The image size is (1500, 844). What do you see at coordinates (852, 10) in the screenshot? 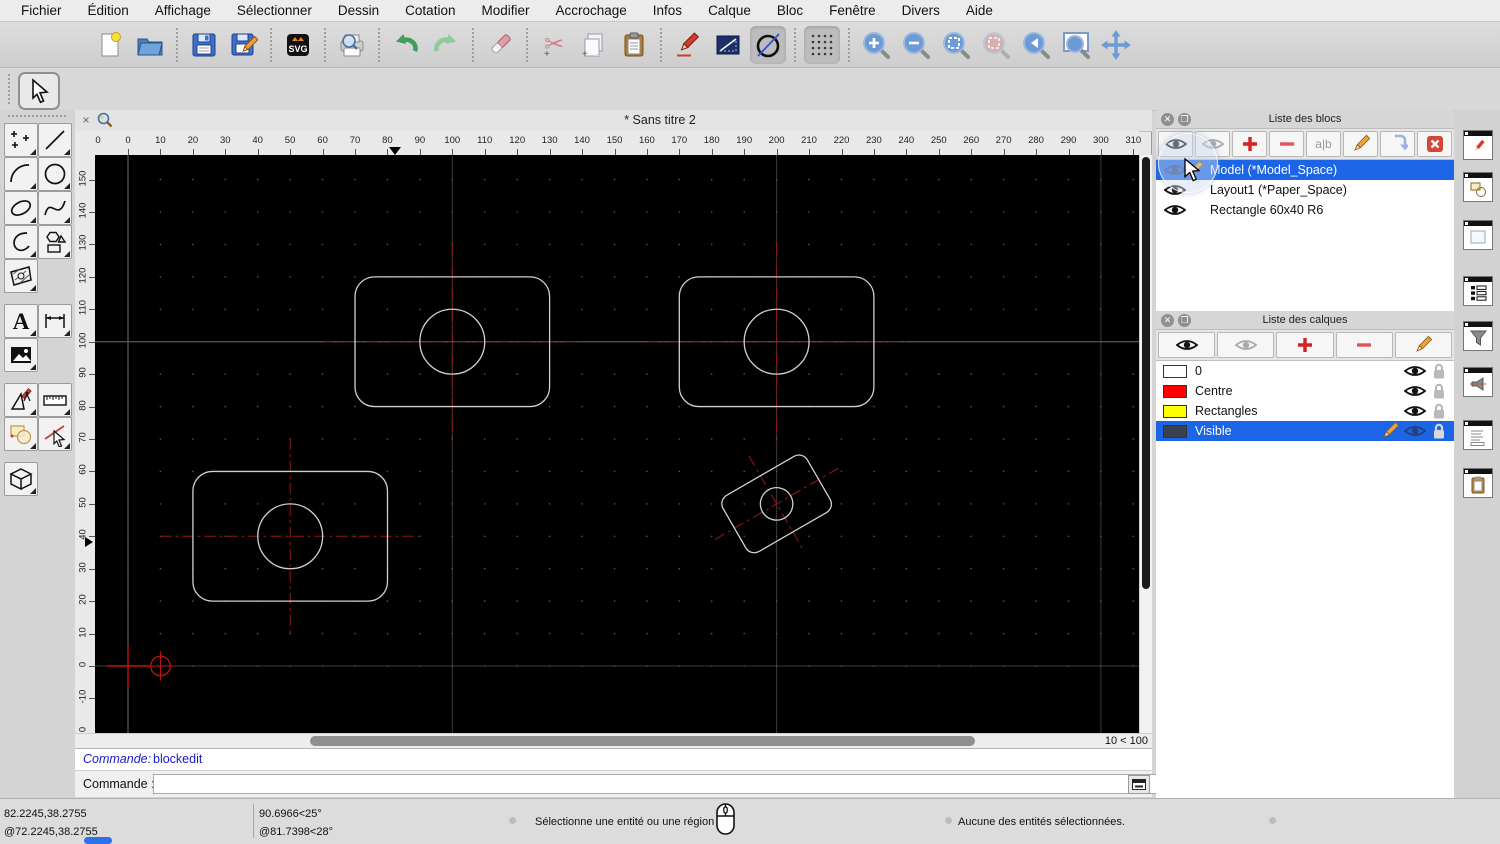
I see `menu-fenetre: Fenêtre` at bounding box center [852, 10].